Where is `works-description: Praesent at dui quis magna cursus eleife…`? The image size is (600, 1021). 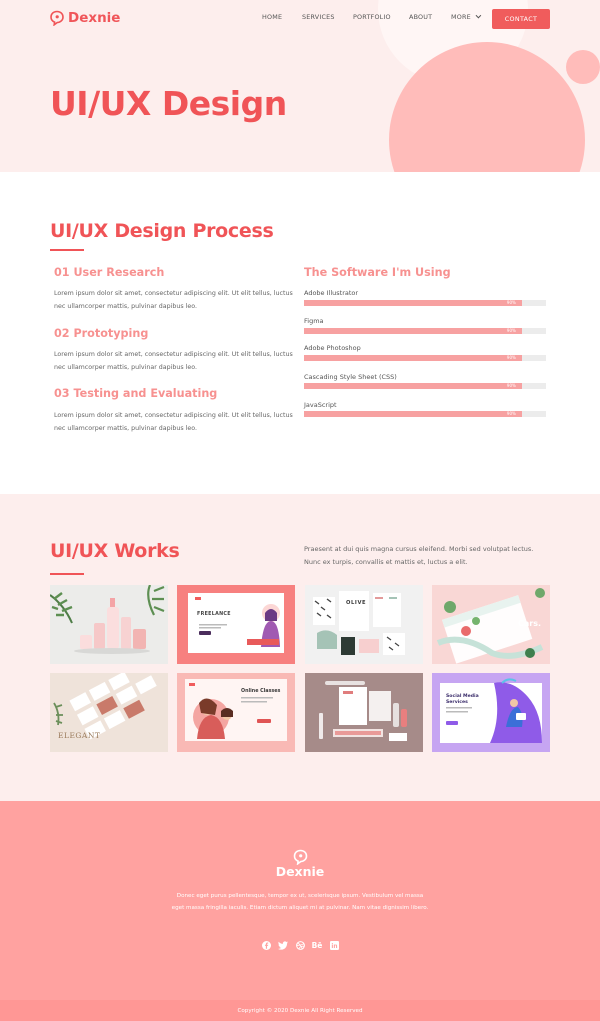 works-description: Praesent at dui quis magna cursus eleife… is located at coordinates (419, 555).